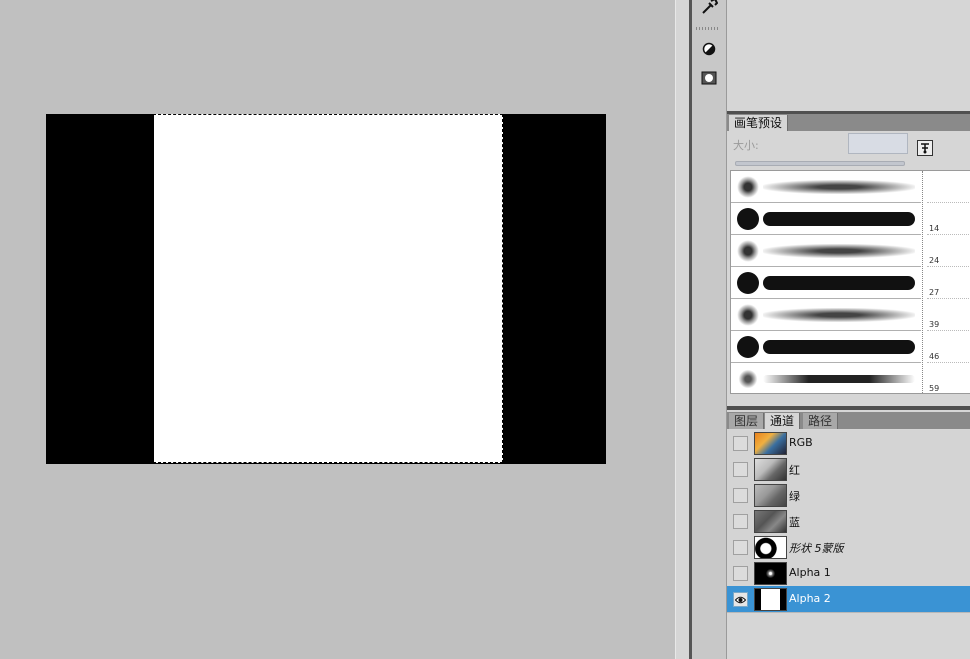 Image resolution: width=970 pixels, height=659 pixels. I want to click on channel-name: 形状 5蒙版, so click(816, 548).